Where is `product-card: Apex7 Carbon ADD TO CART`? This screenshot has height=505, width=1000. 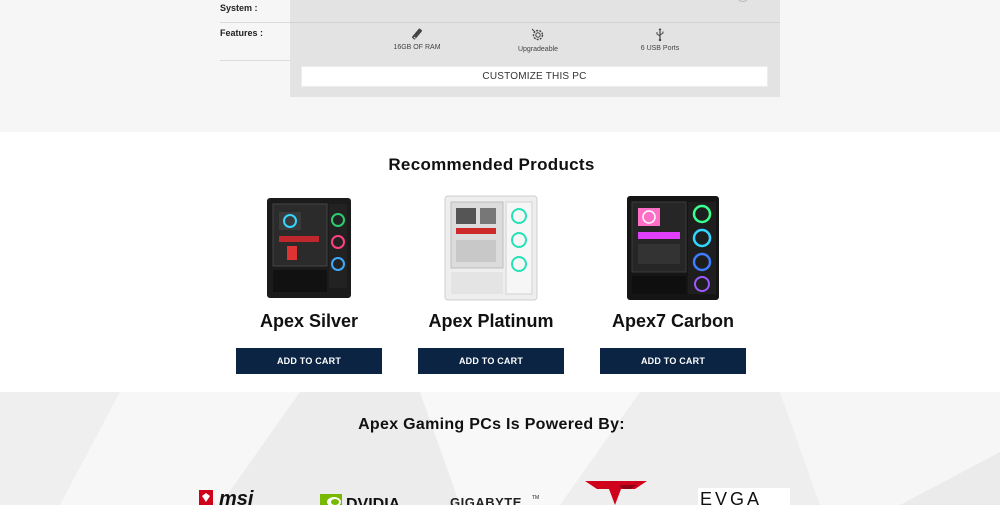
product-card: Apex7 Carbon ADD TO CART is located at coordinates (673, 281).